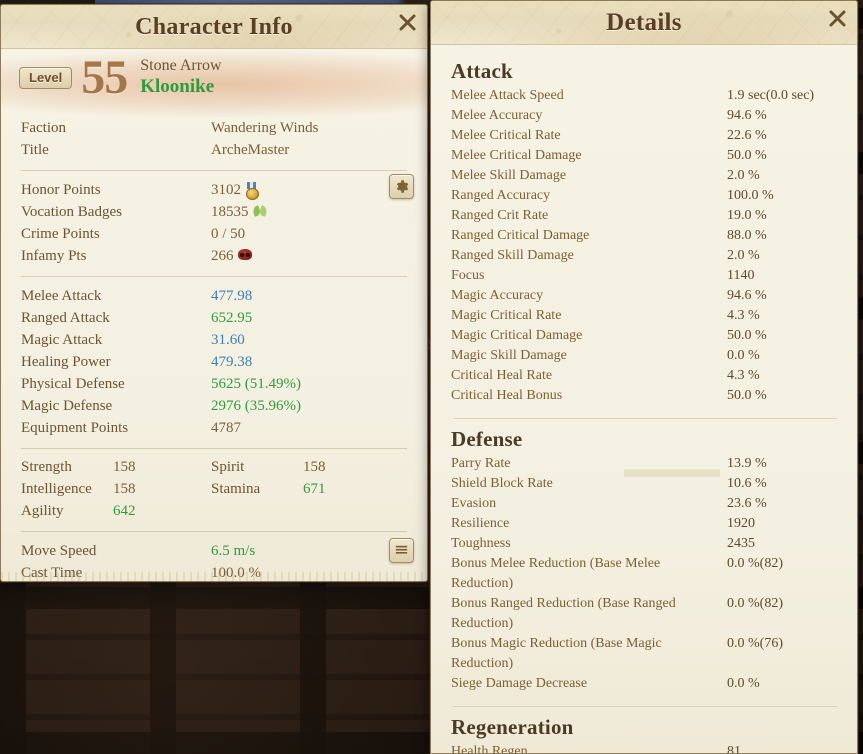  I want to click on stat-row: Melee Attack 477.98, so click(214, 296).